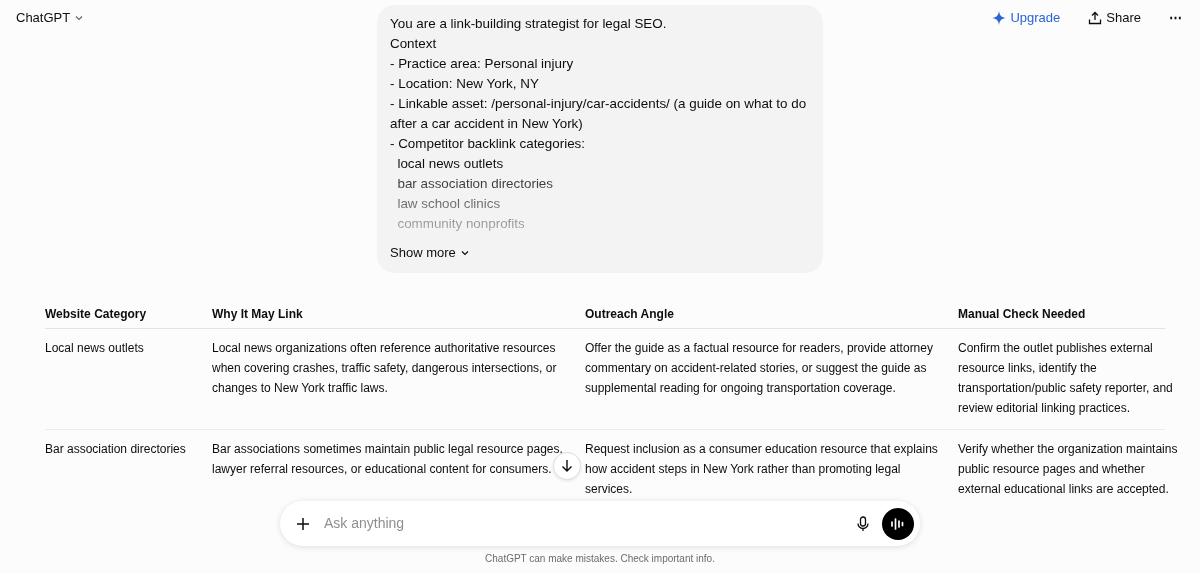 The image size is (1200, 573). I want to click on prompt-line: law school clinics, so click(448, 204).